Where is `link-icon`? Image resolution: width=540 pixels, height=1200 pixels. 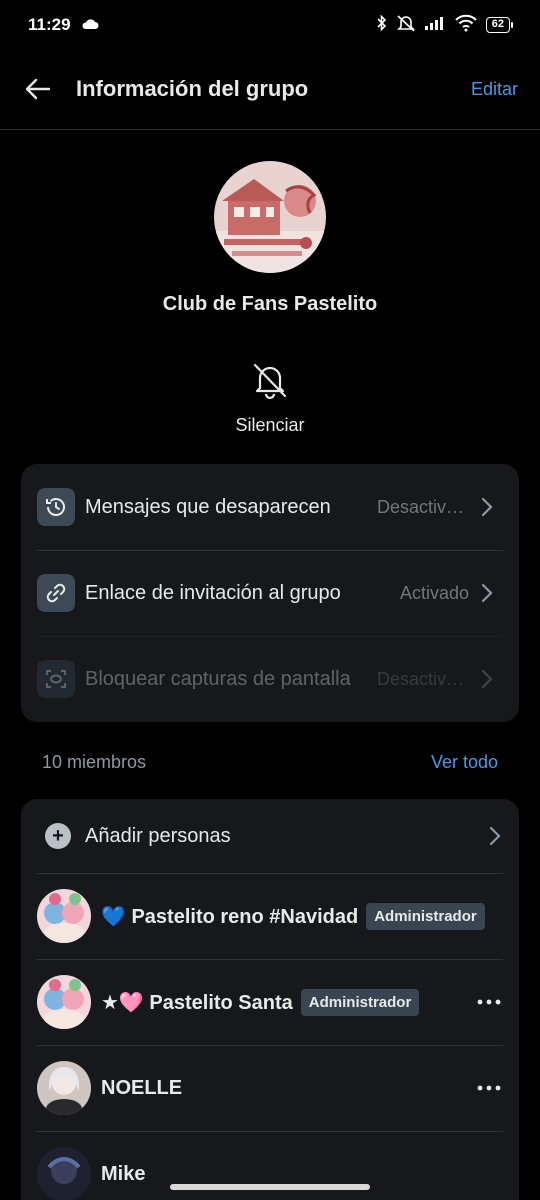
link-icon is located at coordinates (56, 593).